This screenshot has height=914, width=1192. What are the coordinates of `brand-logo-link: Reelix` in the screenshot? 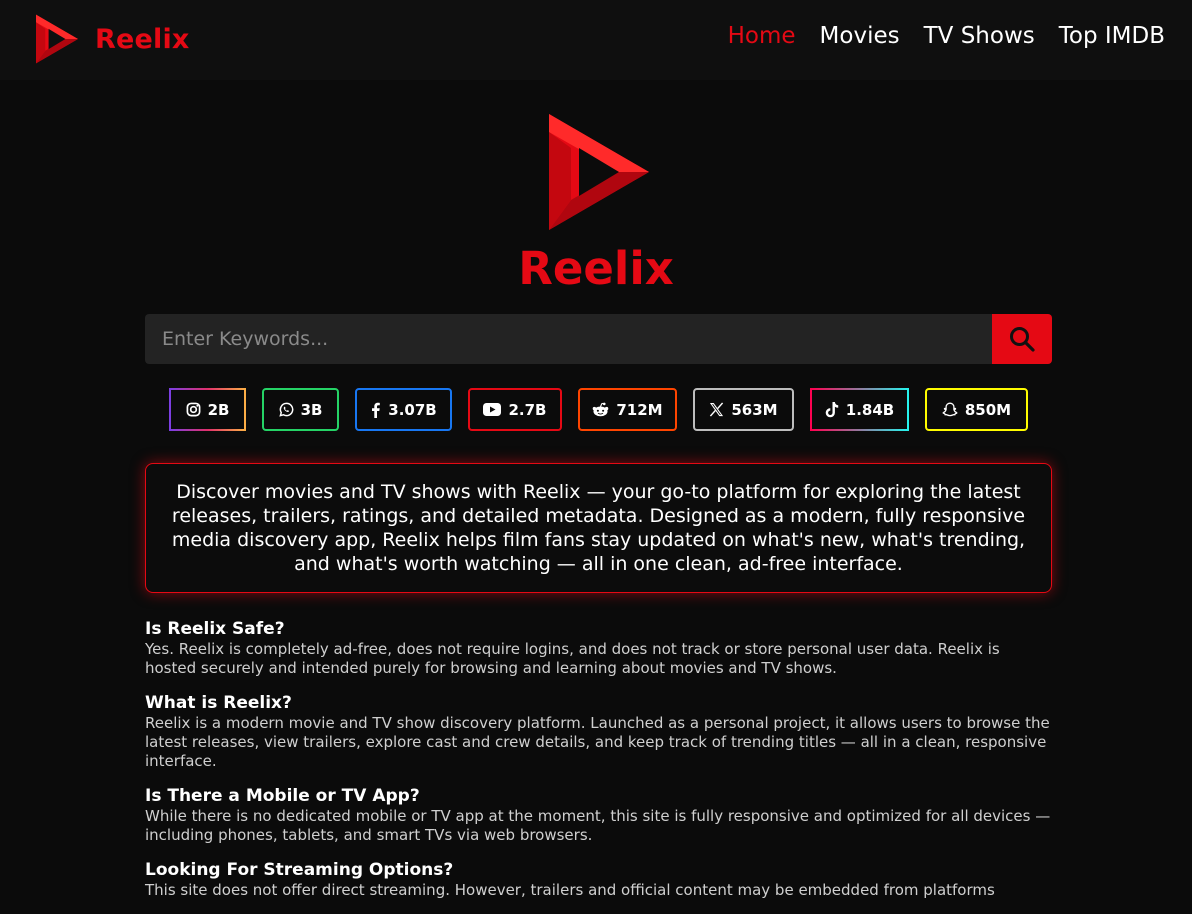 It's located at (113, 39).